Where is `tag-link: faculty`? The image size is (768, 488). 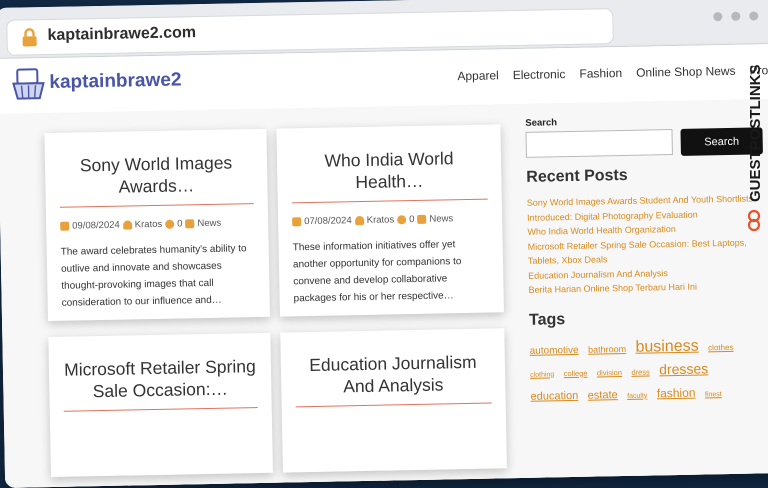 tag-link: faculty is located at coordinates (637, 395).